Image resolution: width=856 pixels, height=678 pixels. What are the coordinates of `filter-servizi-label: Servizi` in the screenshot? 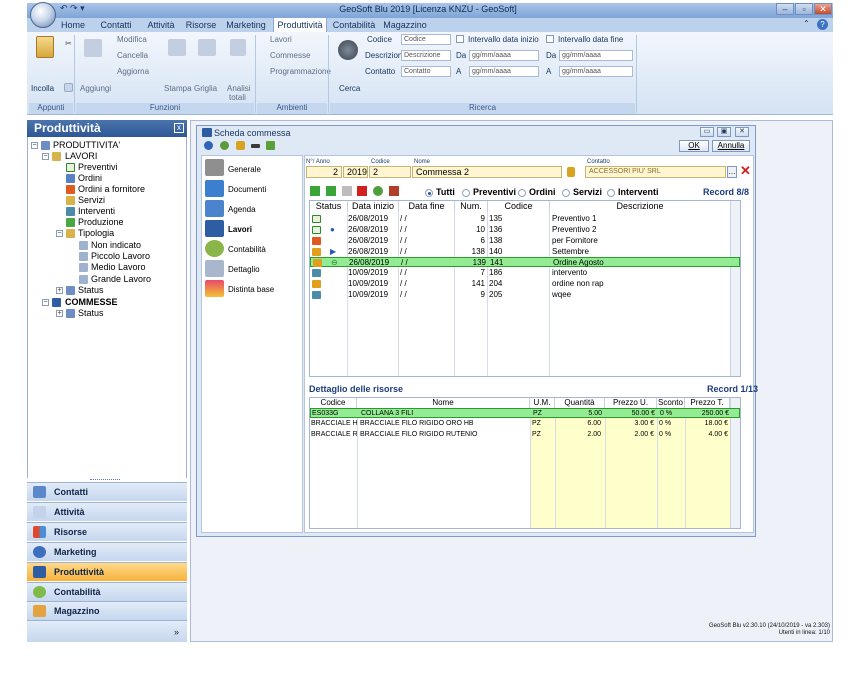 It's located at (587, 192).